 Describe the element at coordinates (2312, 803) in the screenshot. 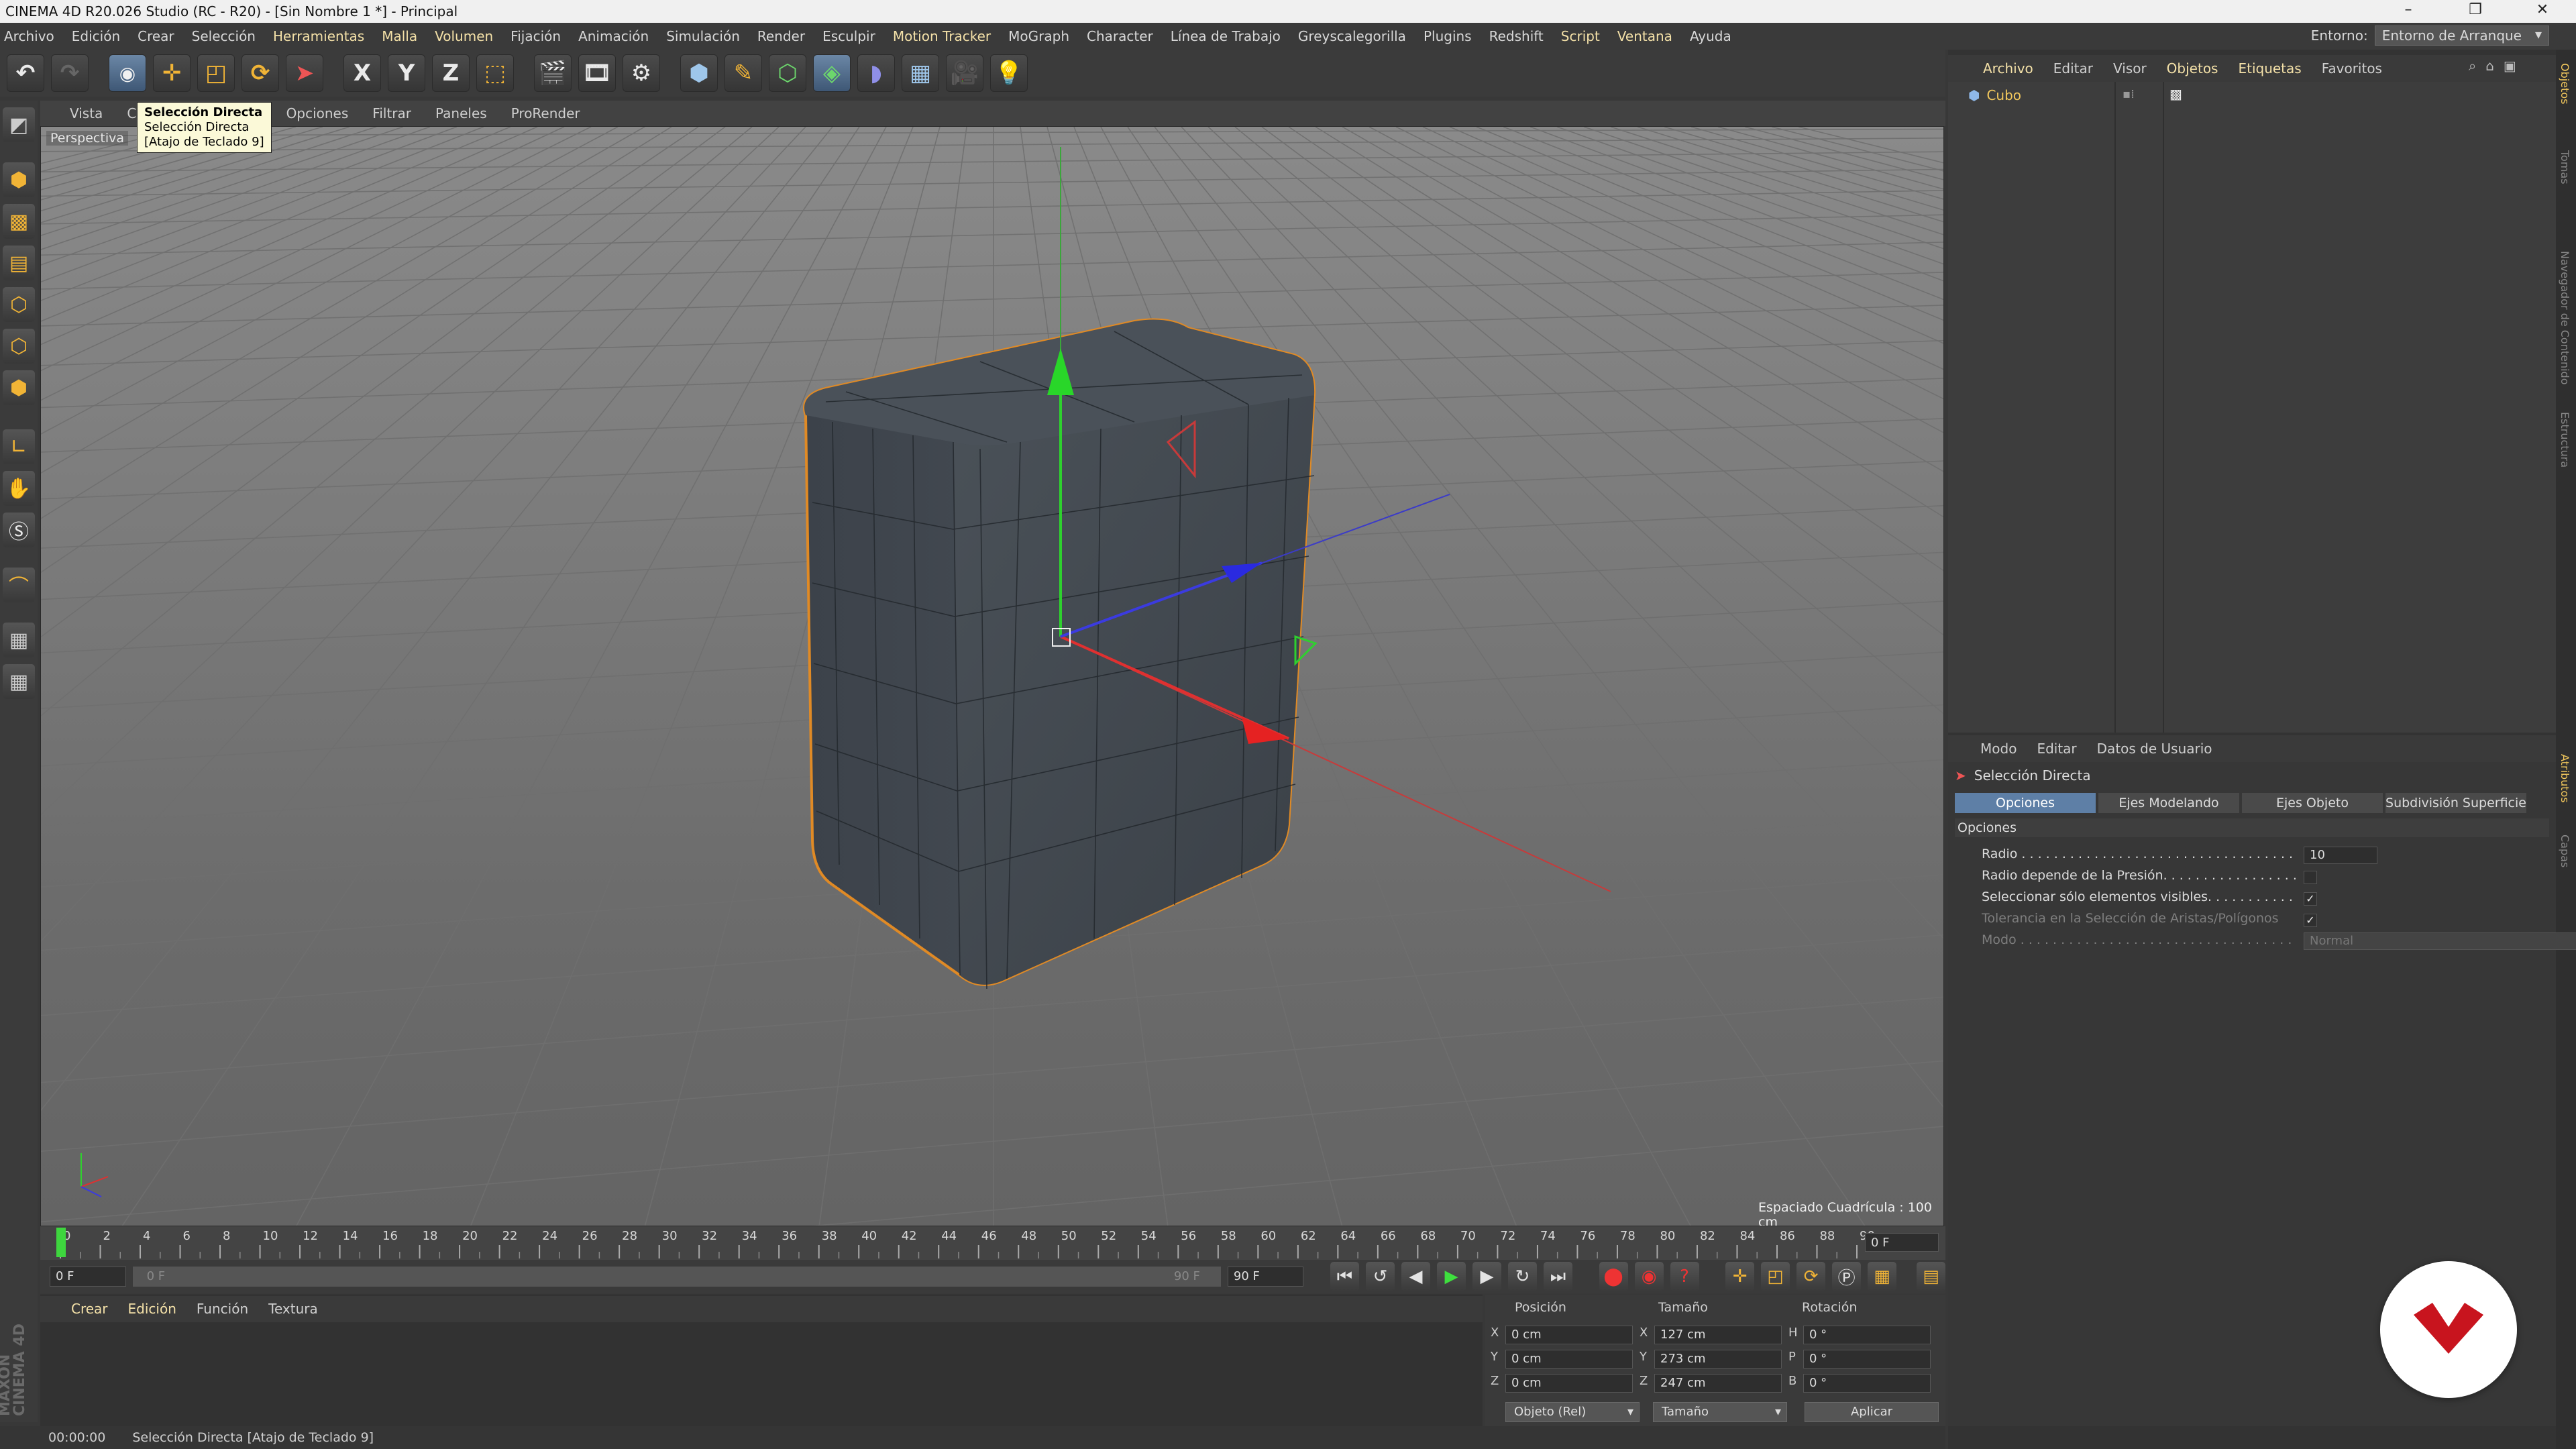

I see `attribute-tab-2: Ejes Objeto` at that location.